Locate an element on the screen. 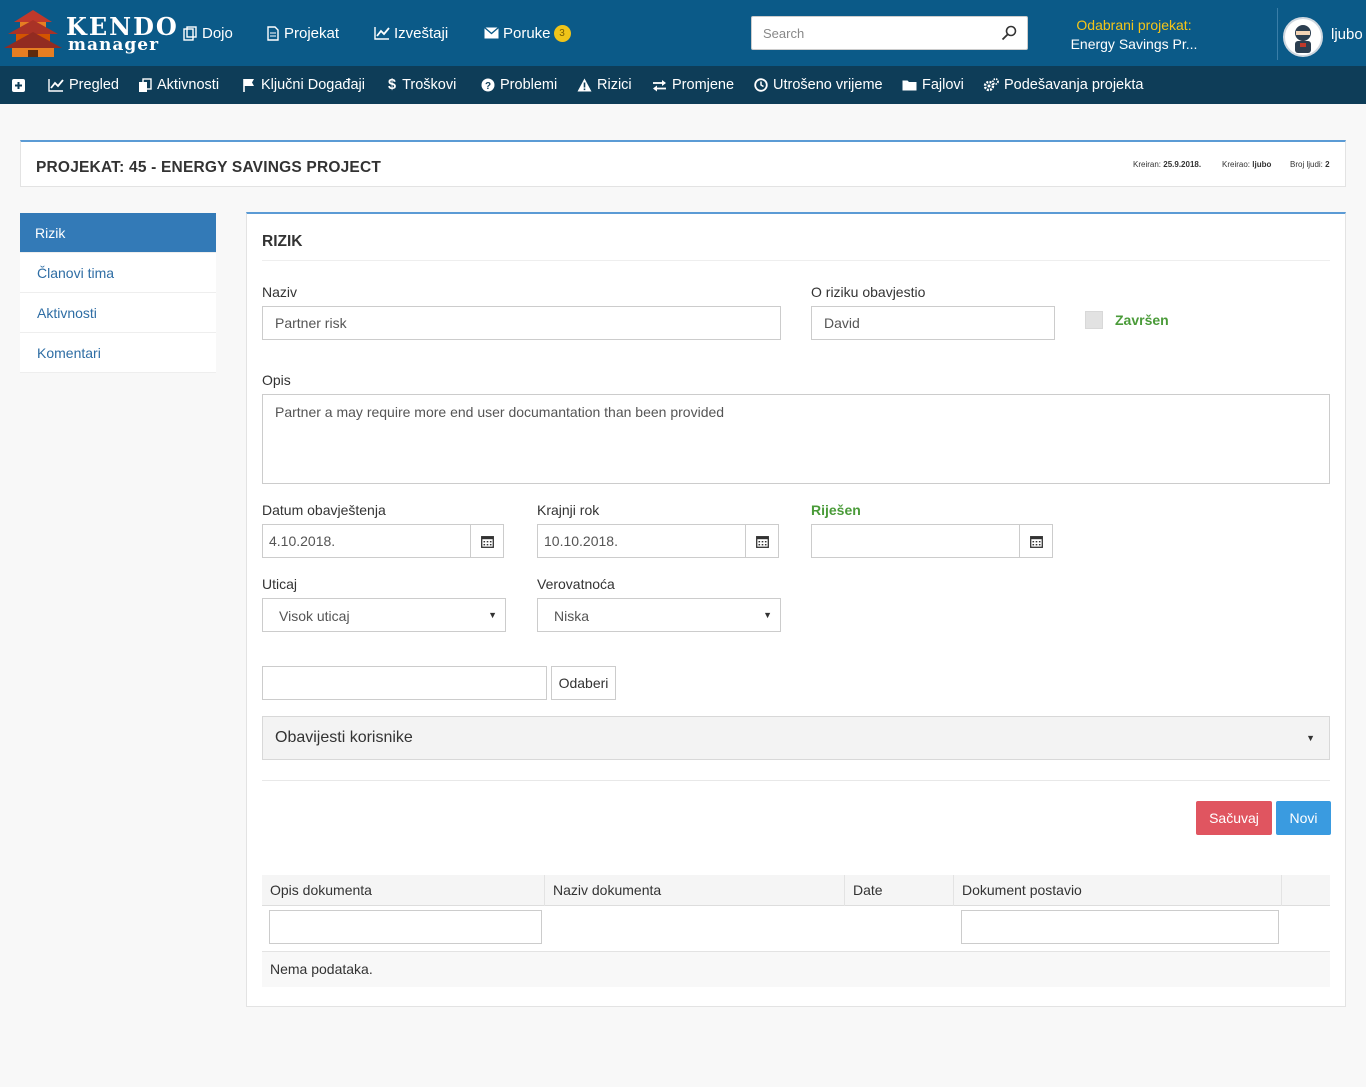 Image resolution: width=1366 pixels, height=1087 pixels. subnav-podesavanja-label: Podešavanja projekta is located at coordinates (1074, 85).